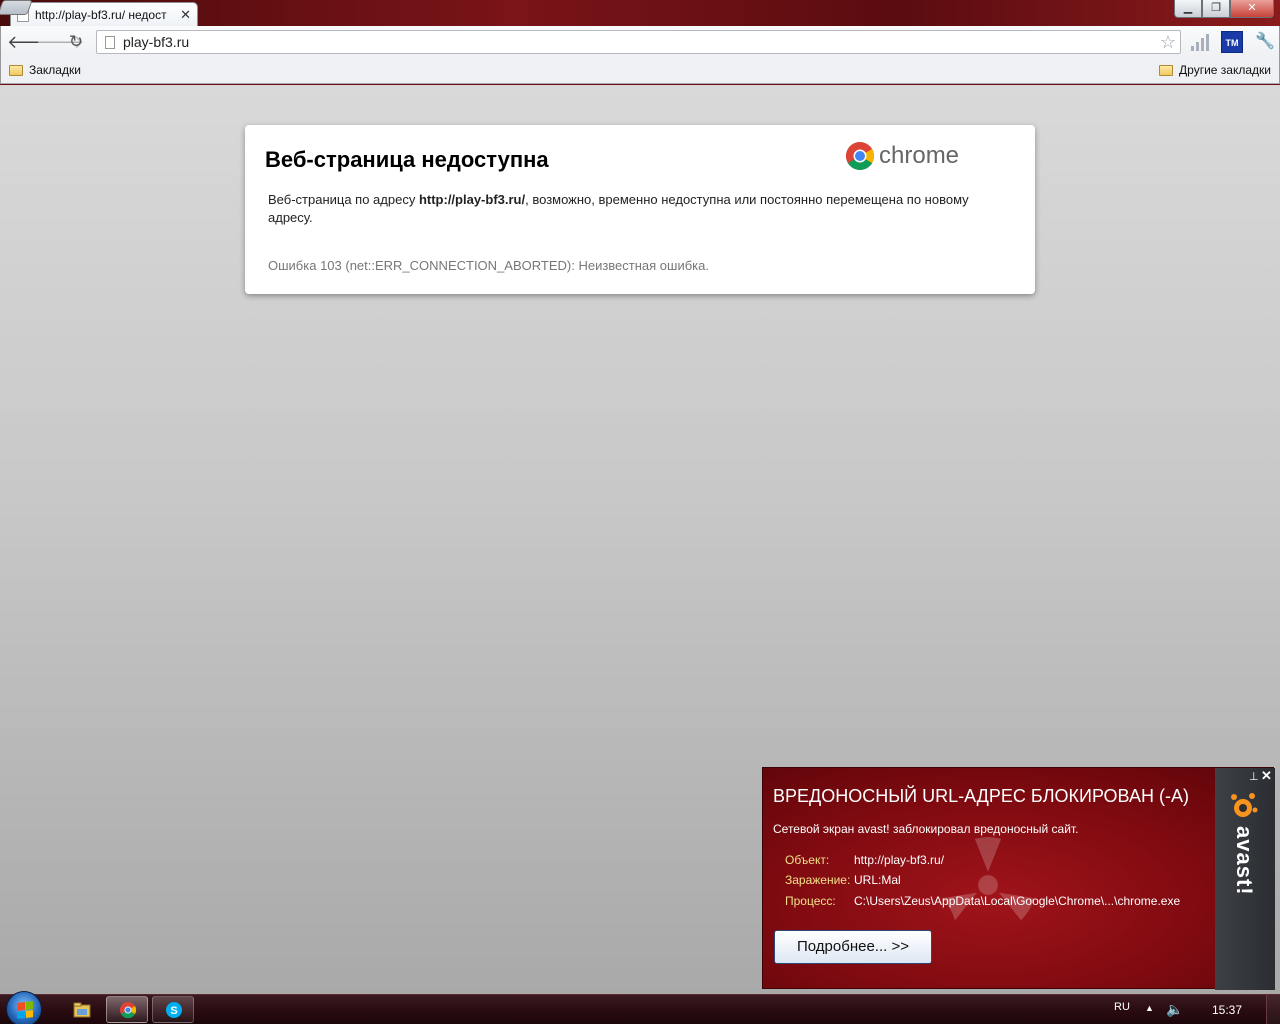 This screenshot has height=1024, width=1280. What do you see at coordinates (1273, 1009) in the screenshot?
I see `show-desktop-button` at bounding box center [1273, 1009].